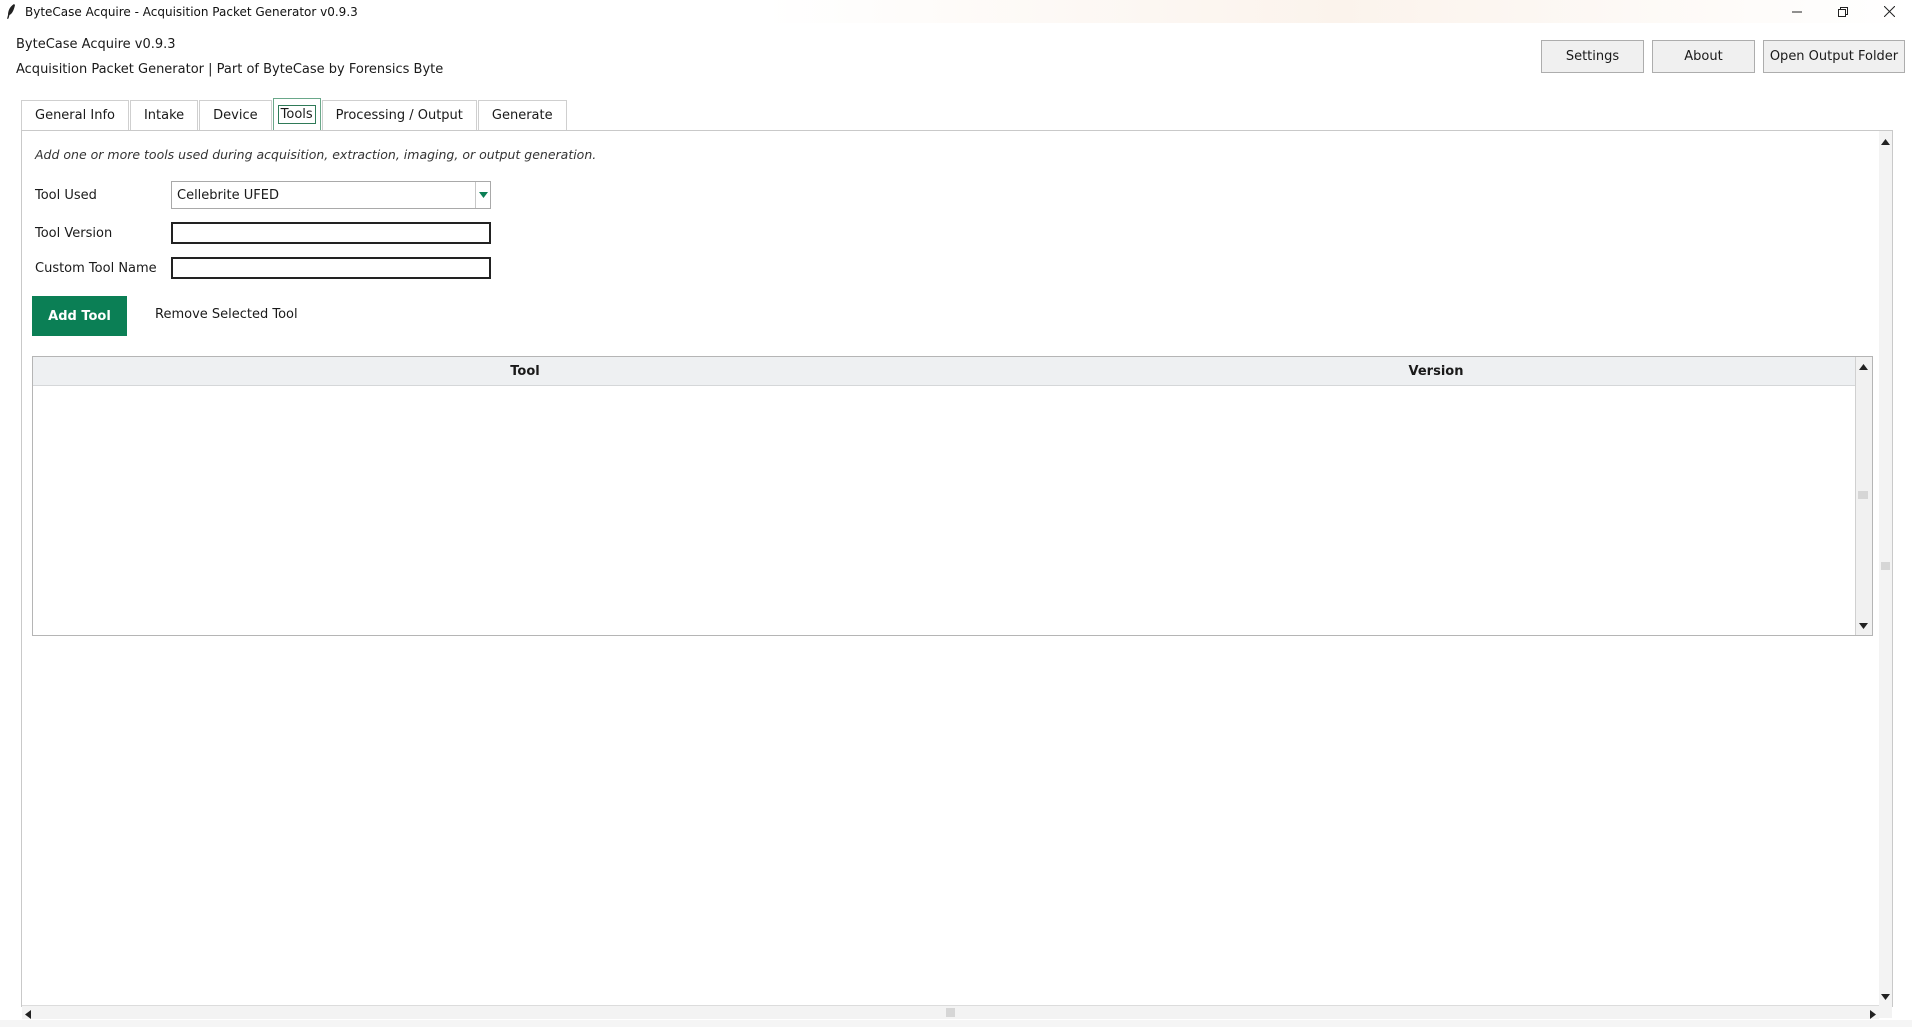  What do you see at coordinates (331, 233) in the screenshot?
I see `tool-version-input` at bounding box center [331, 233].